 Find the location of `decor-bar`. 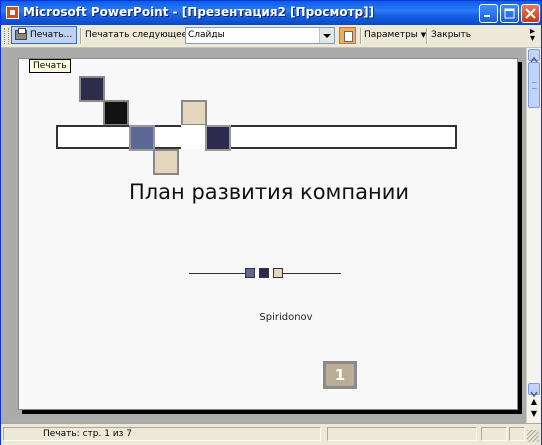

decor-bar is located at coordinates (256, 137).